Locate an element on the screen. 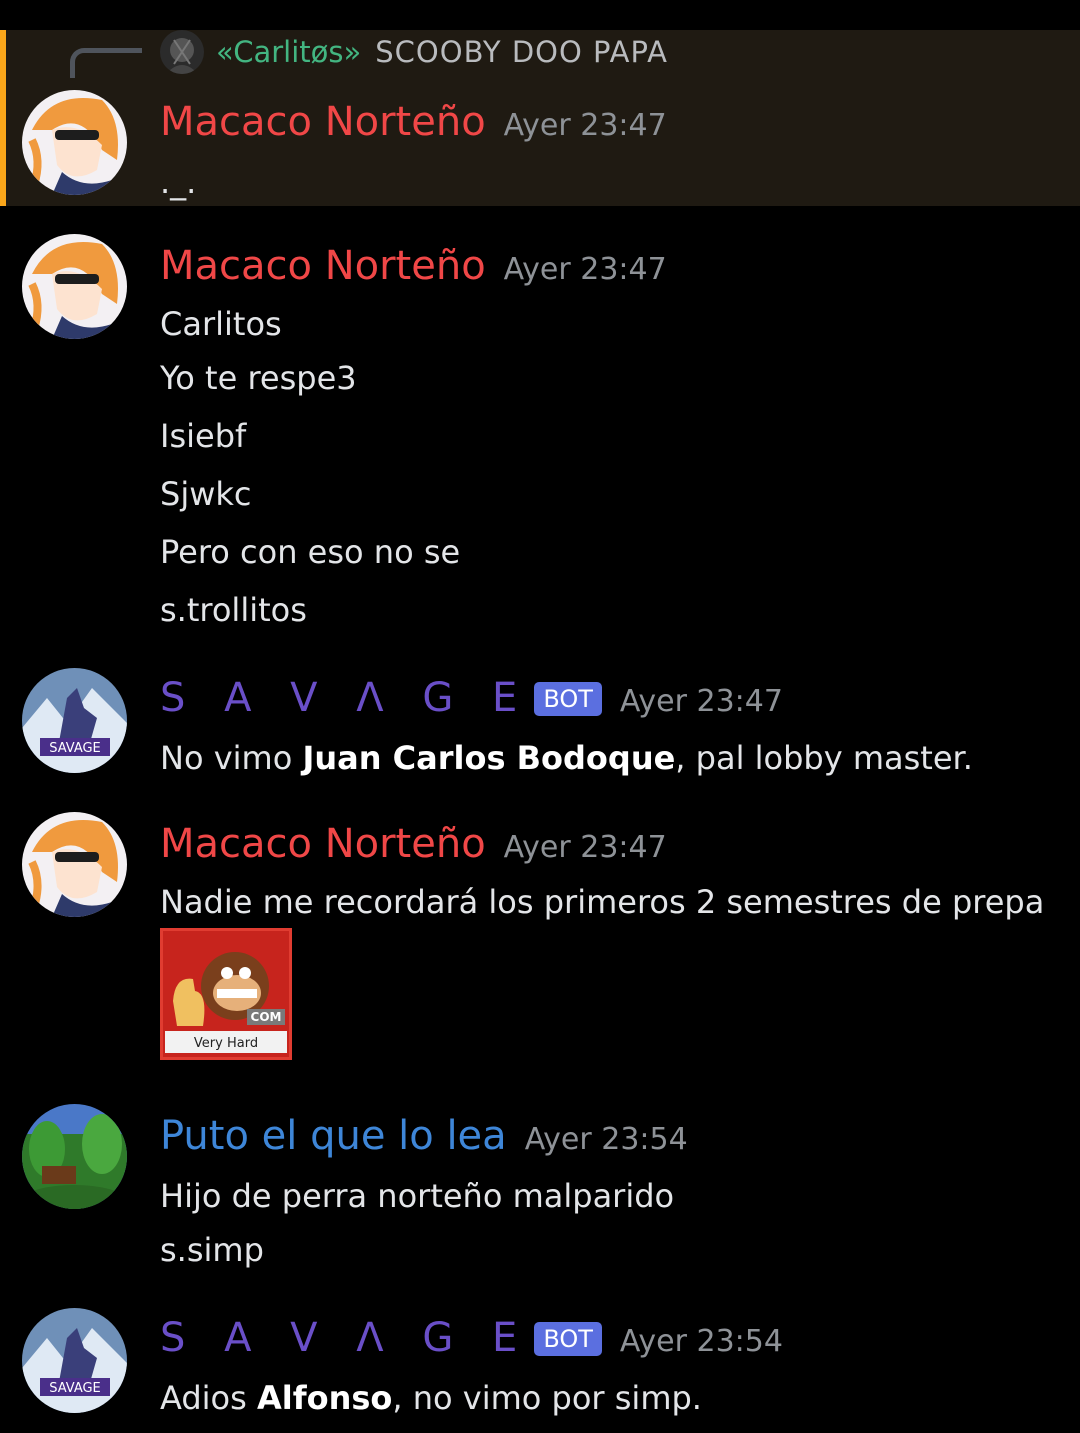 The width and height of the screenshot is (1080, 1433). message-text-part: Adios is located at coordinates (208, 1398).